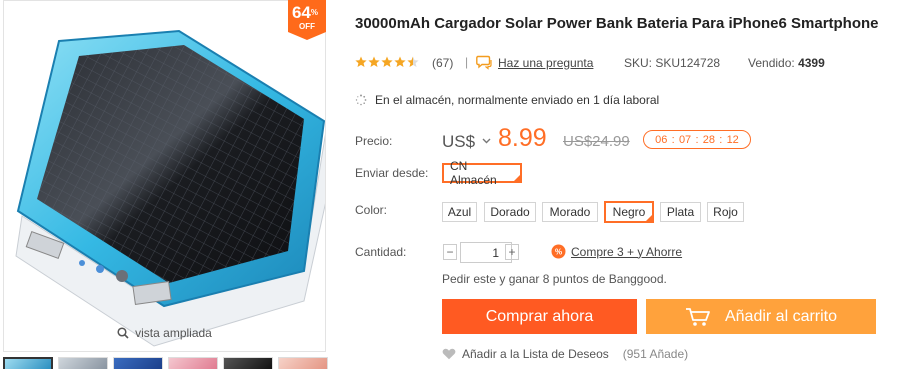 The image size is (900, 369). I want to click on wishlist-label: Añadir a la Lista de Deseos, so click(535, 354).